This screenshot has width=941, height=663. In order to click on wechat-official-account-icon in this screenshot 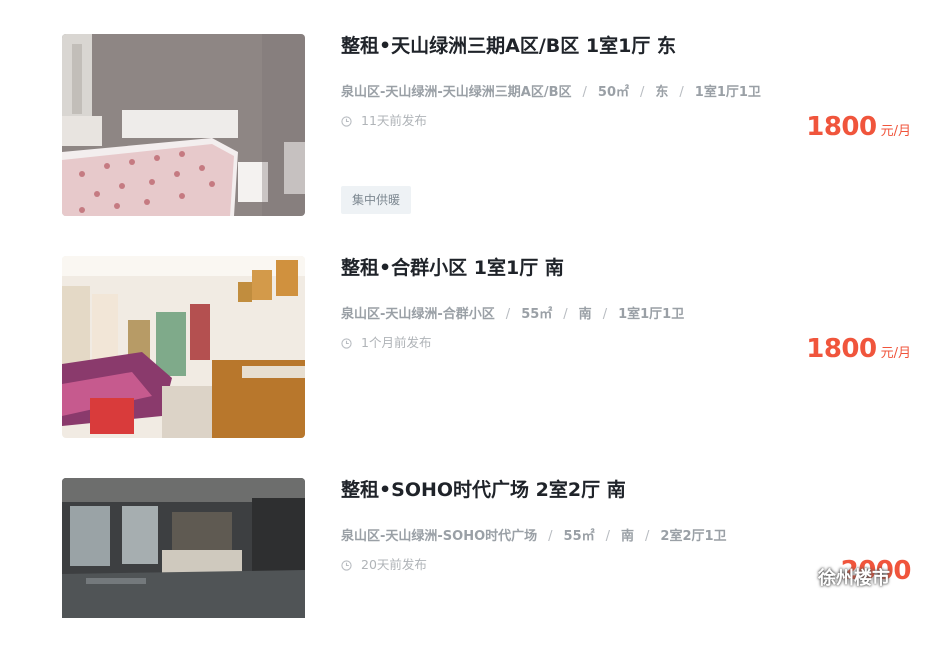, I will do `click(795, 577)`.